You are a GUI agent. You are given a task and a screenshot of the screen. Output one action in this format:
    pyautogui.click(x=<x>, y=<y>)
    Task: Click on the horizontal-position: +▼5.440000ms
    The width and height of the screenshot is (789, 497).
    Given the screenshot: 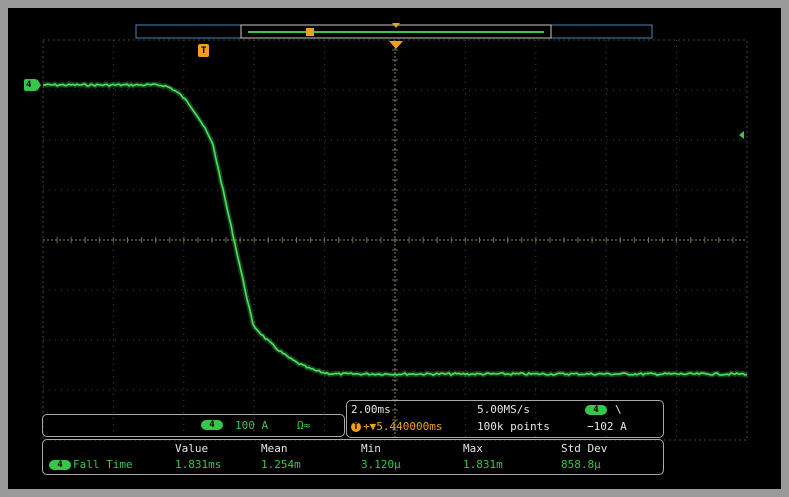 What is the action you would take?
    pyautogui.click(x=403, y=426)
    